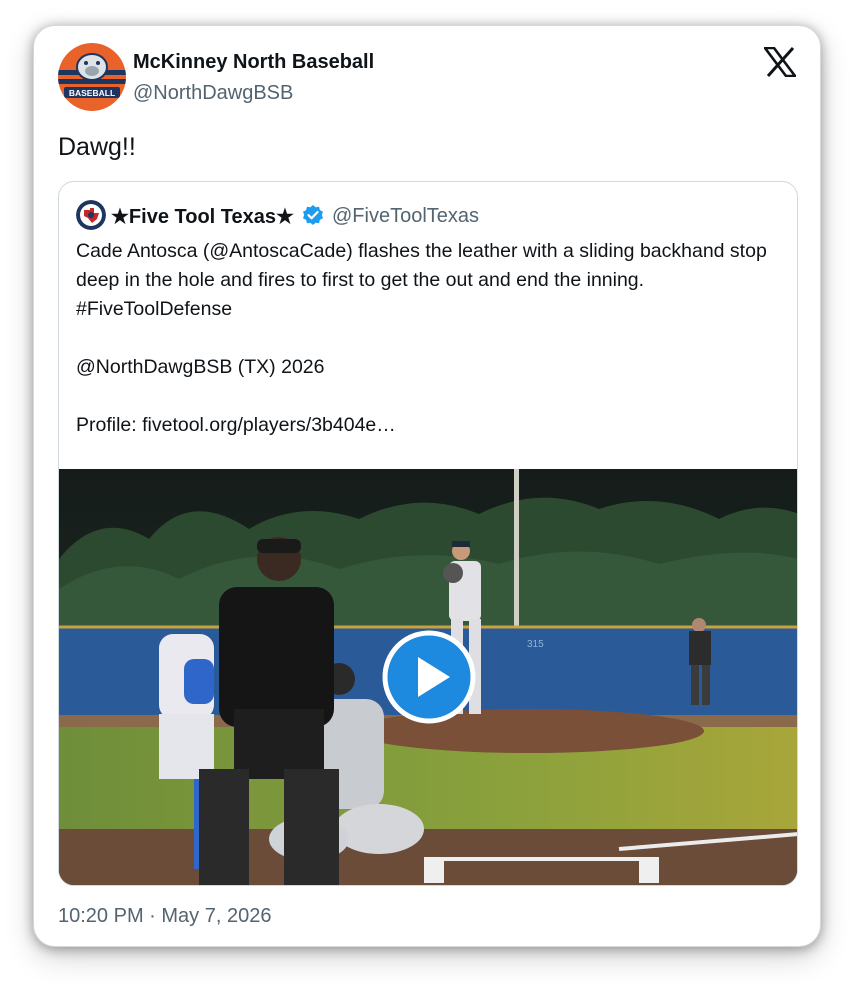  I want to click on author-avatar: BASEBALL, so click(92, 77).